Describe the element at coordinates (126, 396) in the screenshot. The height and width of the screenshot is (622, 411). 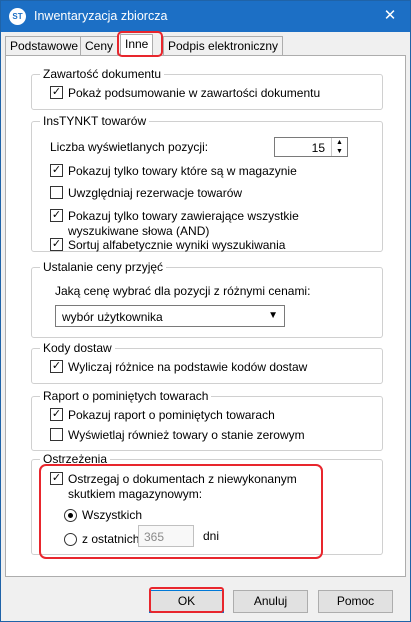
I see `group-title: Raport o pominiętych towarach` at that location.